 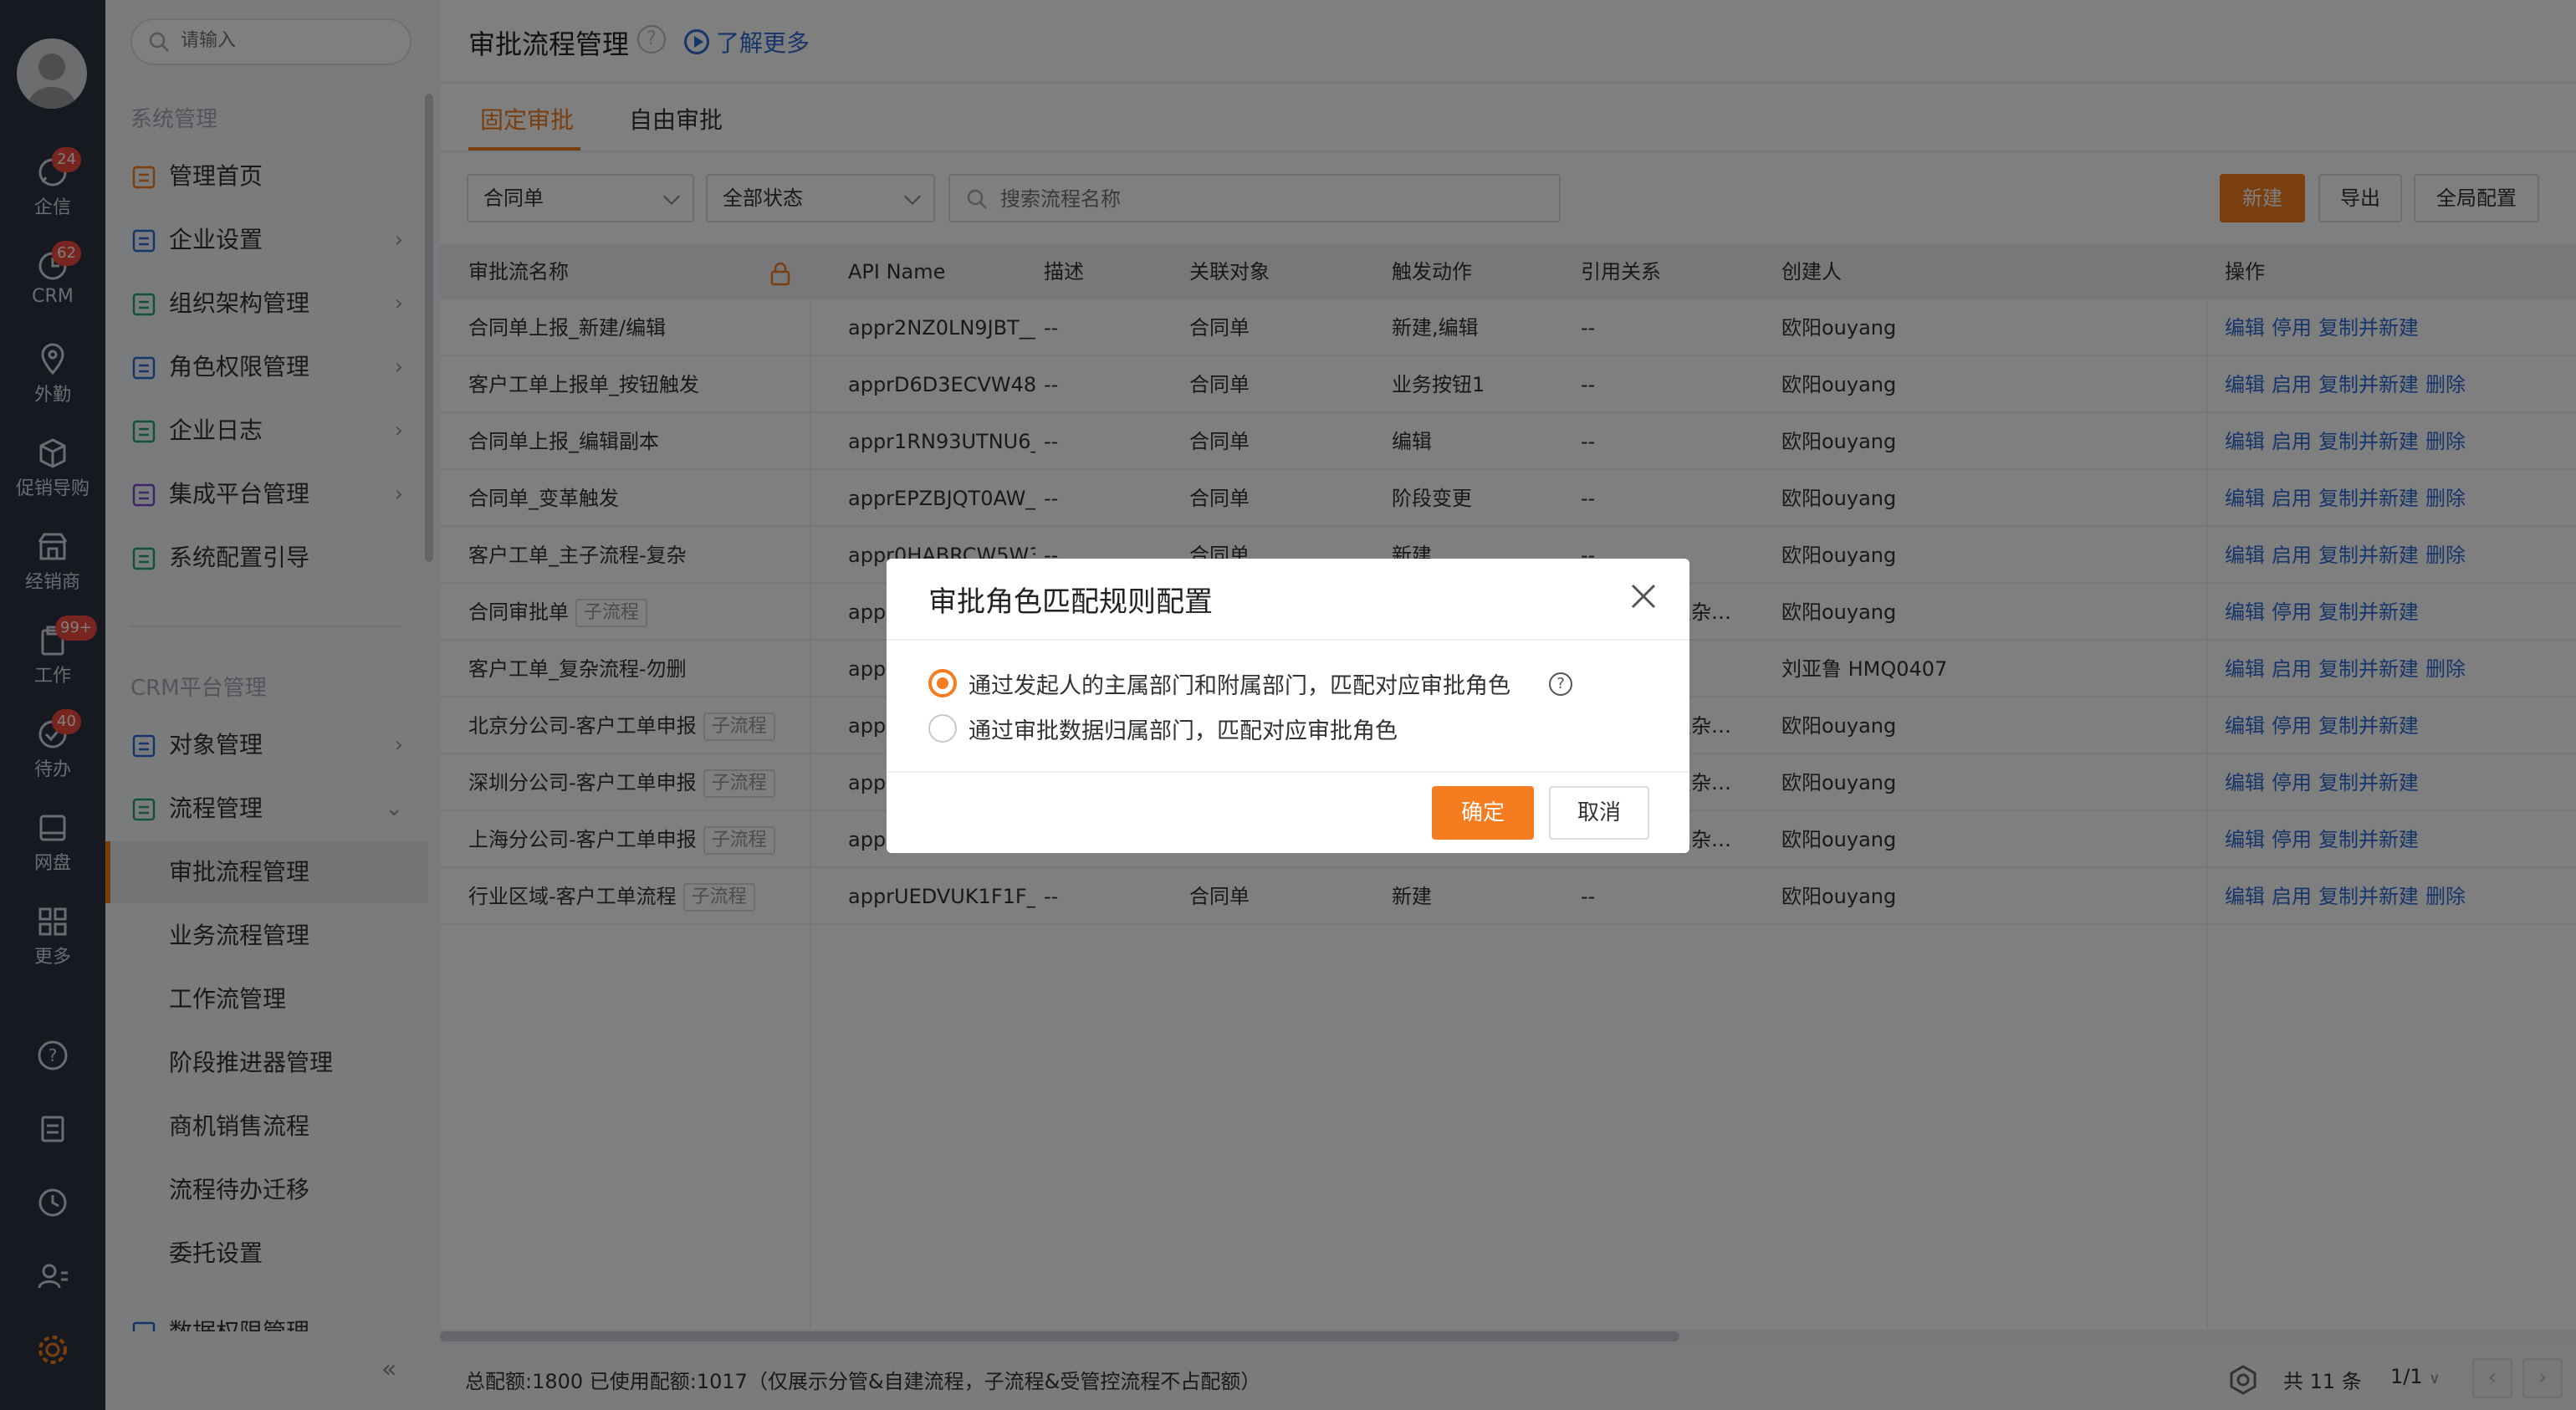 What do you see at coordinates (1560, 684) in the screenshot?
I see `help-icon: ?` at bounding box center [1560, 684].